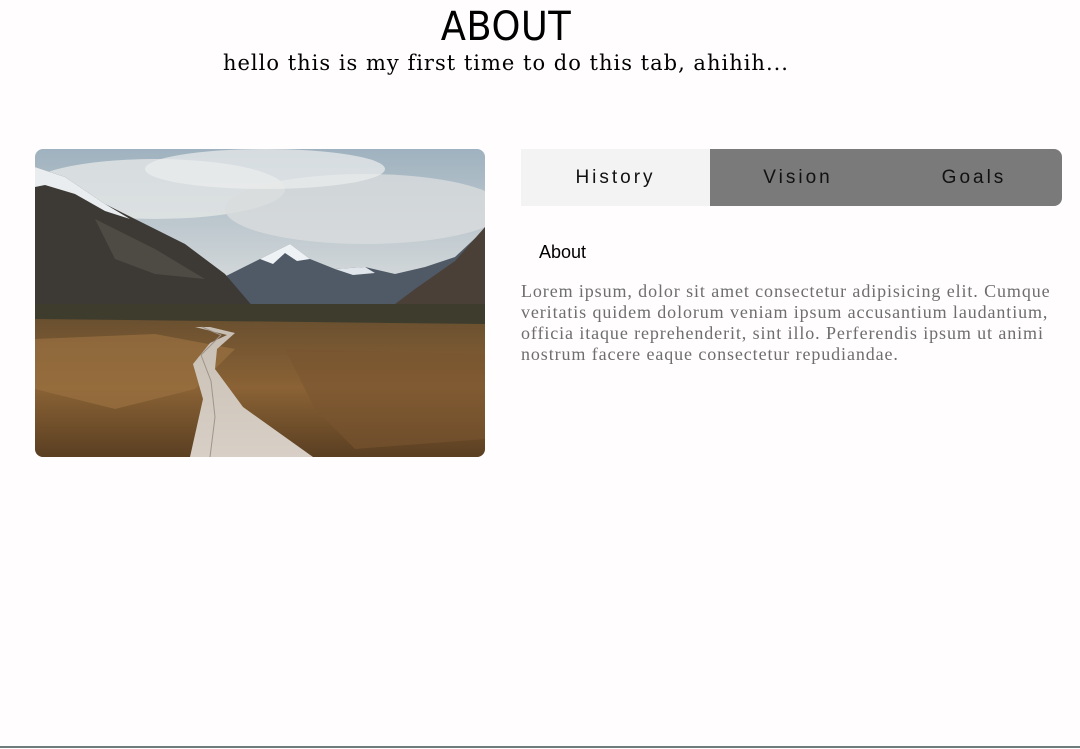 The width and height of the screenshot is (1080, 749). I want to click on tab-goals: Goals, so click(974, 177).